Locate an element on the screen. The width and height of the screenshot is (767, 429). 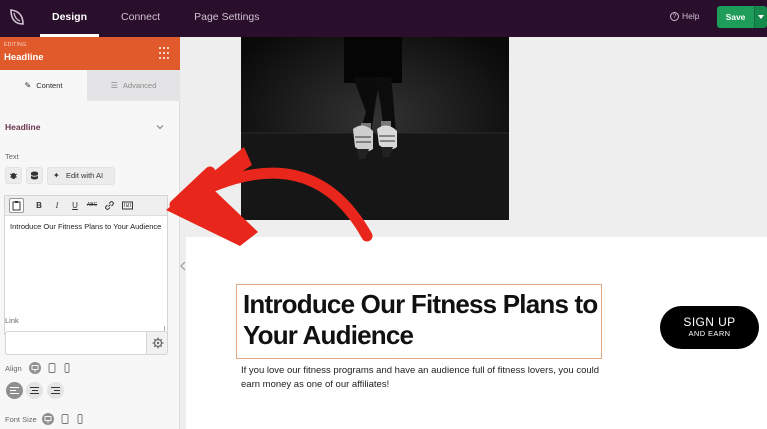
edit-with-ai-button: ✦ Edit with AI is located at coordinates (81, 176).